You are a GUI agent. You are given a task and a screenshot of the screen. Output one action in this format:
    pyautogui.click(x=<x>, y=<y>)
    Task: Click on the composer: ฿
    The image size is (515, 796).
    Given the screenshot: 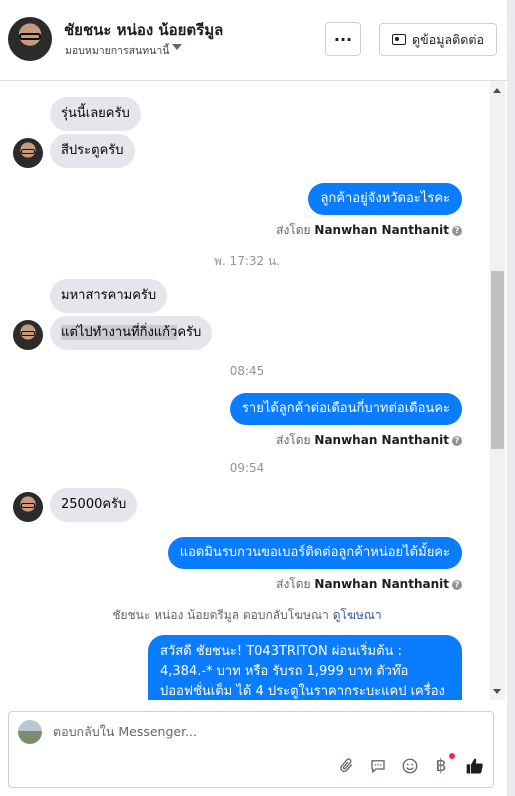 What is the action you would take?
    pyautogui.click(x=251, y=749)
    